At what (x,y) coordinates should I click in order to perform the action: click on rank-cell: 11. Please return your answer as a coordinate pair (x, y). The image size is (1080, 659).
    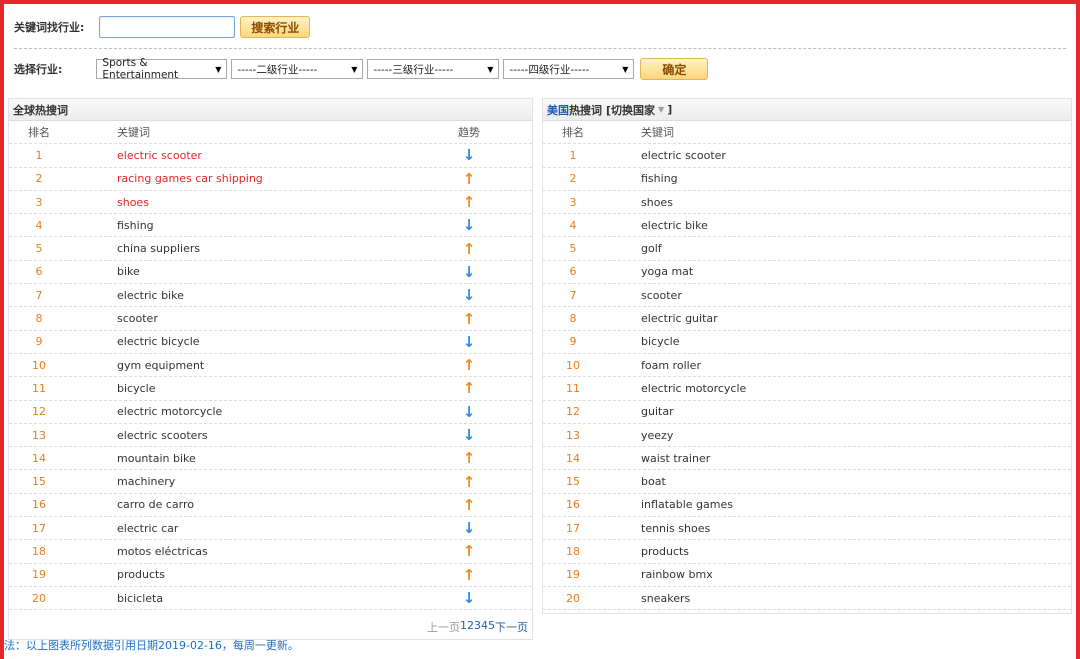
    Looking at the image, I should click on (573, 388).